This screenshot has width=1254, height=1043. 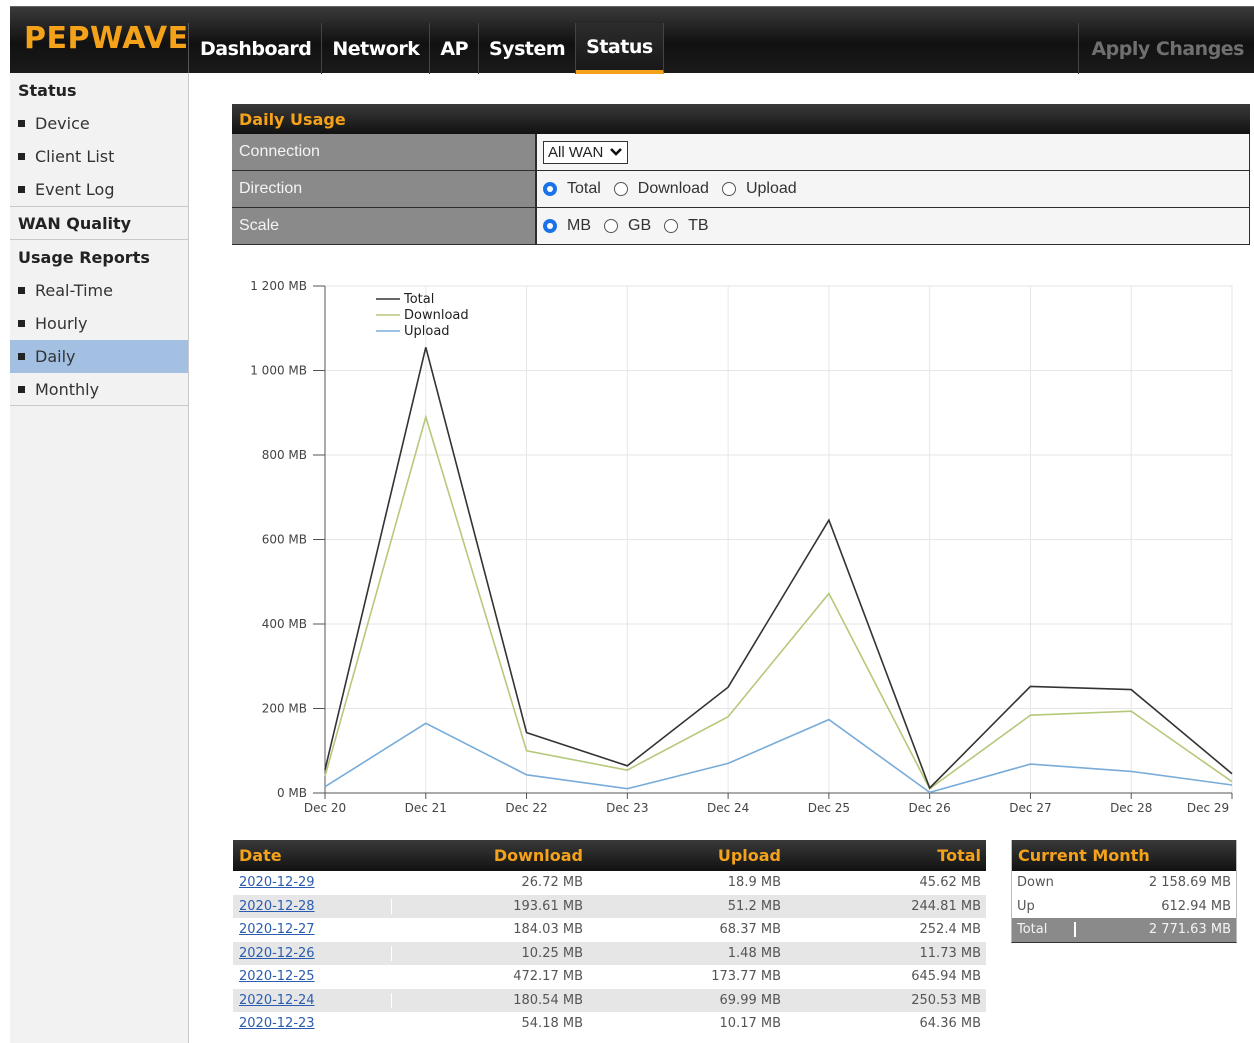 I want to click on date-cell: 2020-12-28, so click(x=312, y=906).